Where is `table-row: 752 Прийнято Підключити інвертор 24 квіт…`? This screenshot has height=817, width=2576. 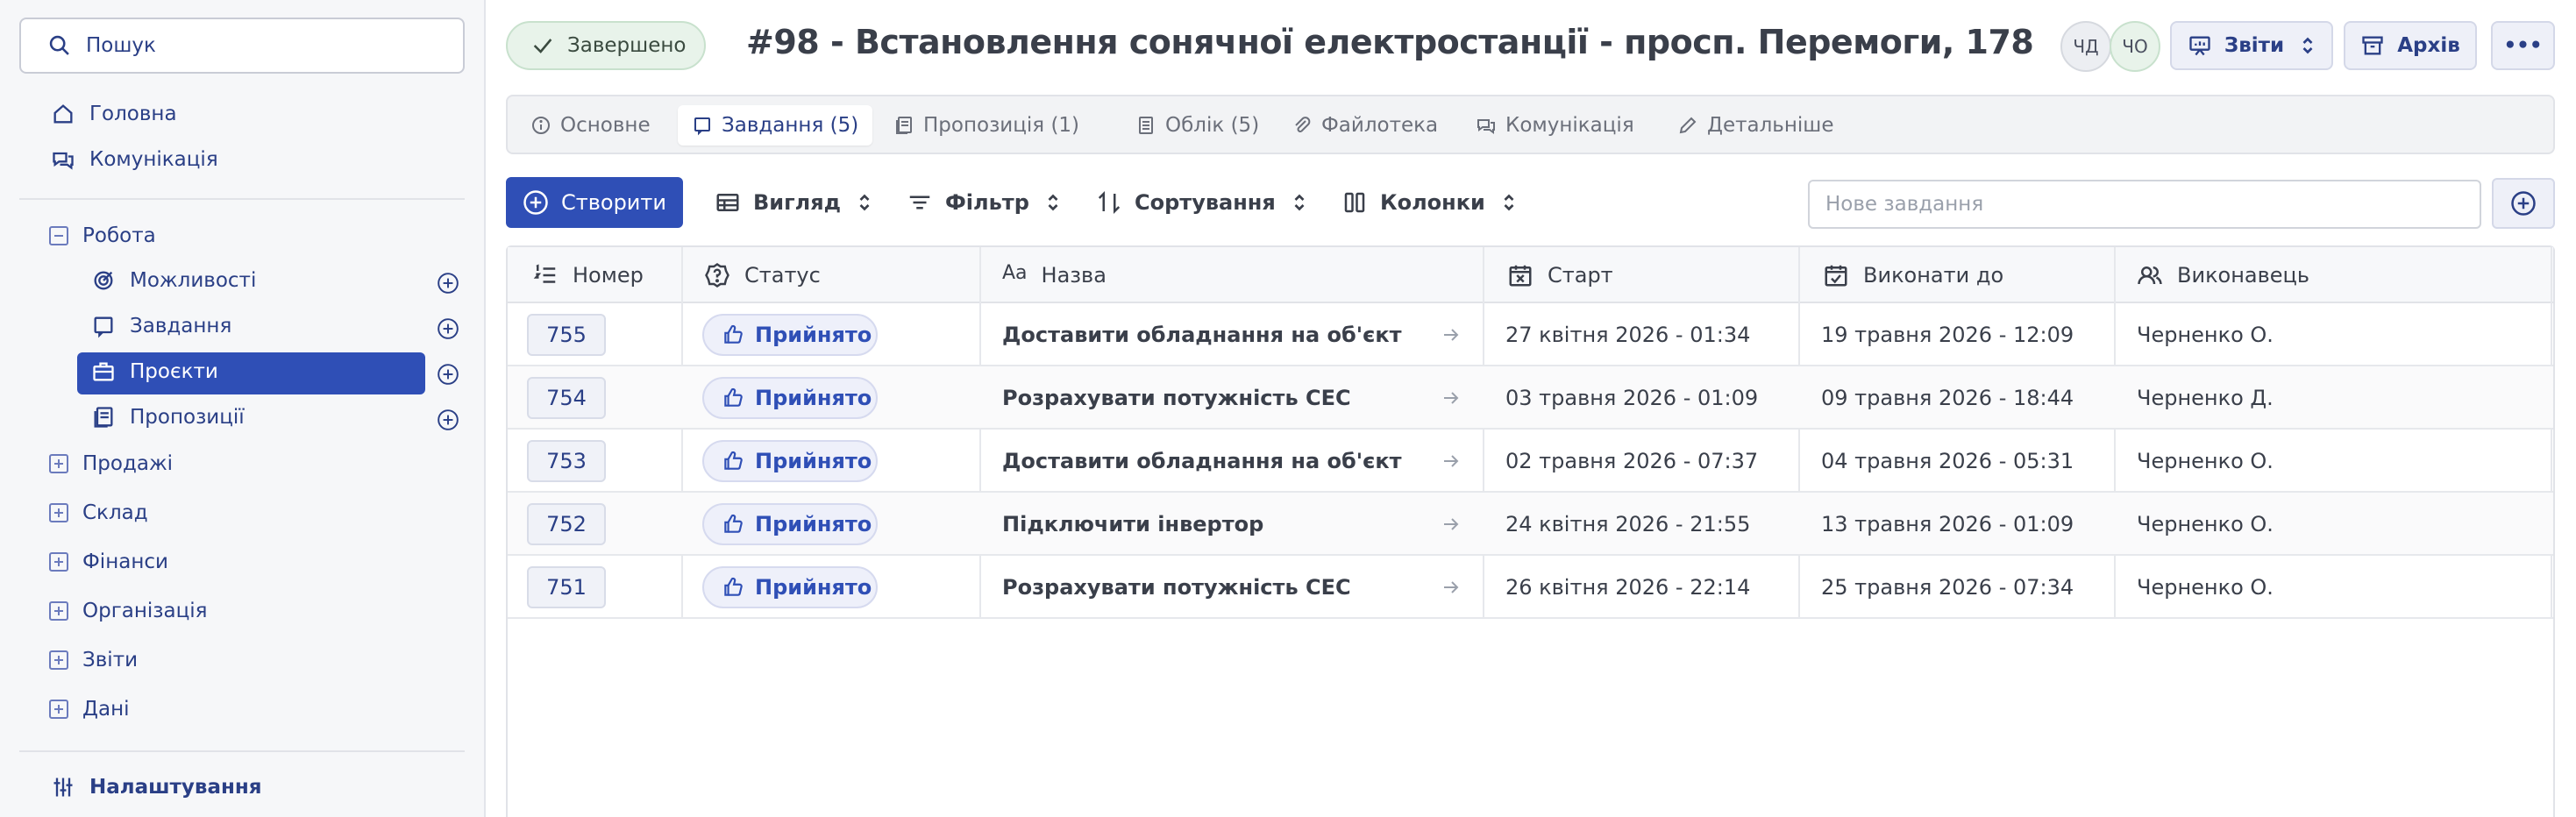
table-row: 752 Прийнято Підключити інвертор 24 квіт… is located at coordinates (1530, 524).